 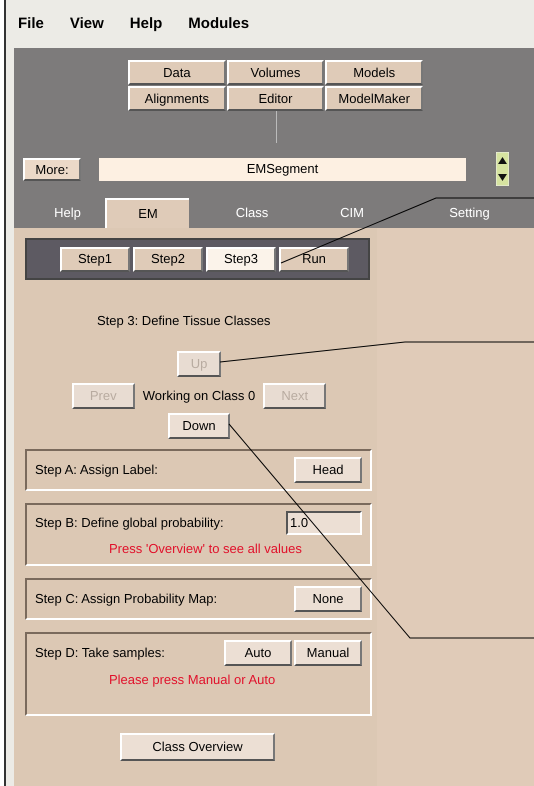 What do you see at coordinates (177, 72) in the screenshot?
I see `module-button: Data` at bounding box center [177, 72].